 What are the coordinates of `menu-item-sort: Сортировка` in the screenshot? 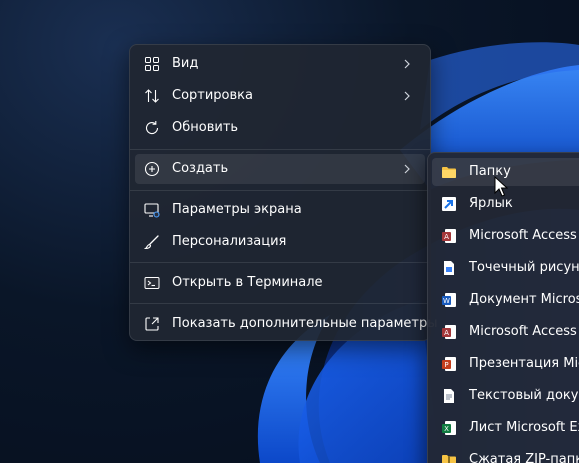 It's located at (280, 96).